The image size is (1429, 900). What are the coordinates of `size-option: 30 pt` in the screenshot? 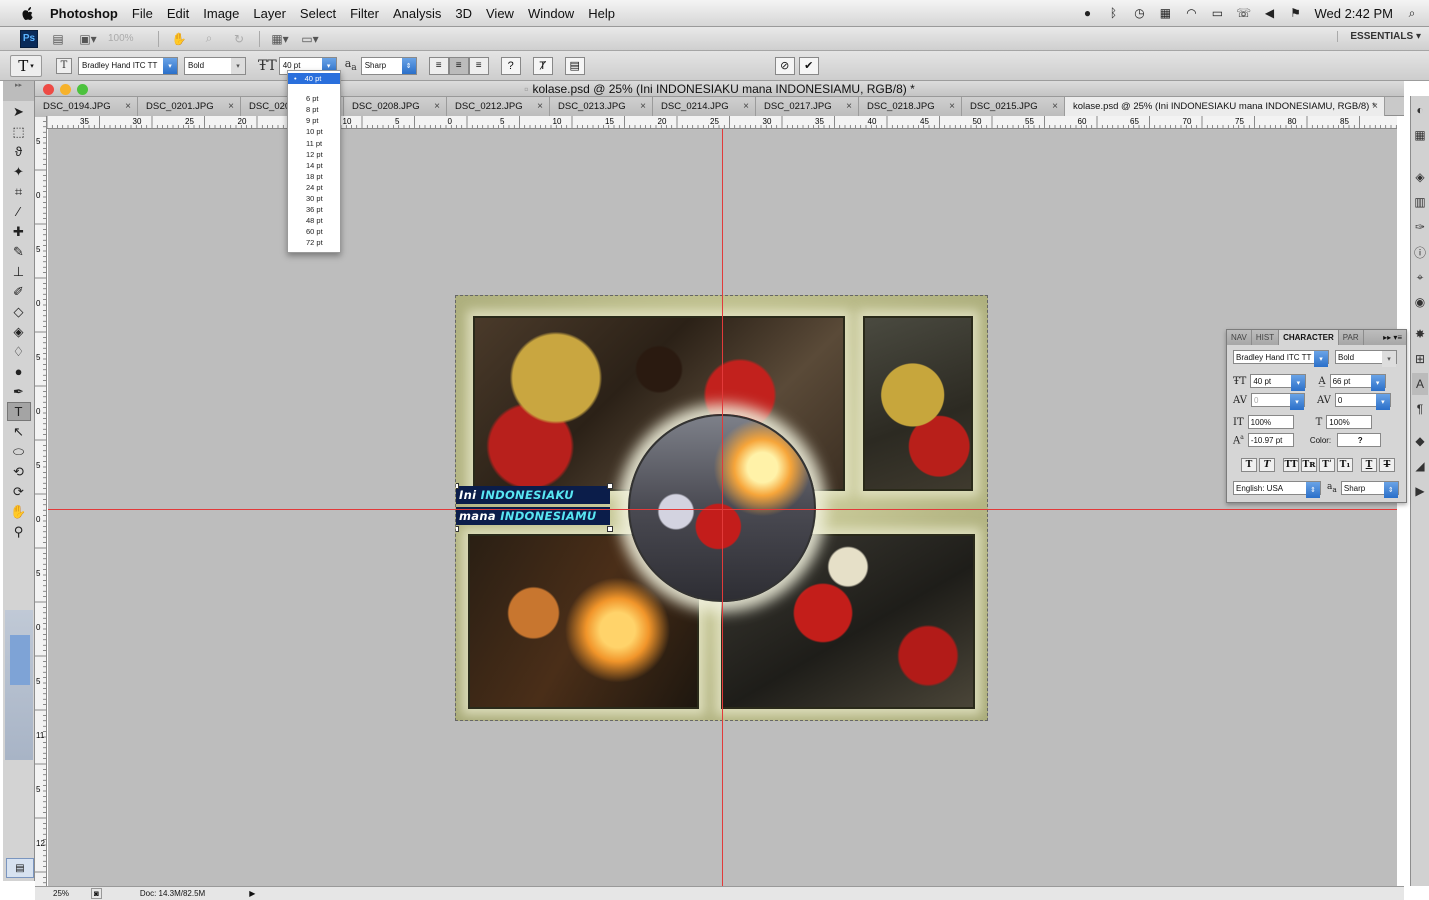 It's located at (314, 198).